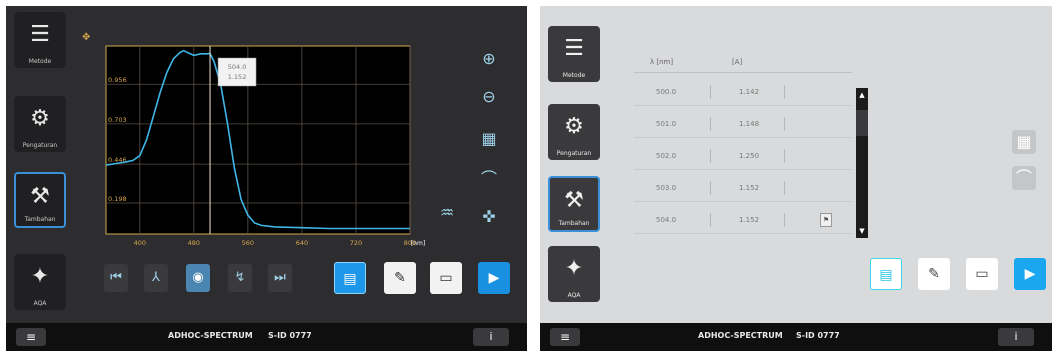 This screenshot has height=355, width=1057. I want to click on crosshair-icon: ✜, so click(489, 217).